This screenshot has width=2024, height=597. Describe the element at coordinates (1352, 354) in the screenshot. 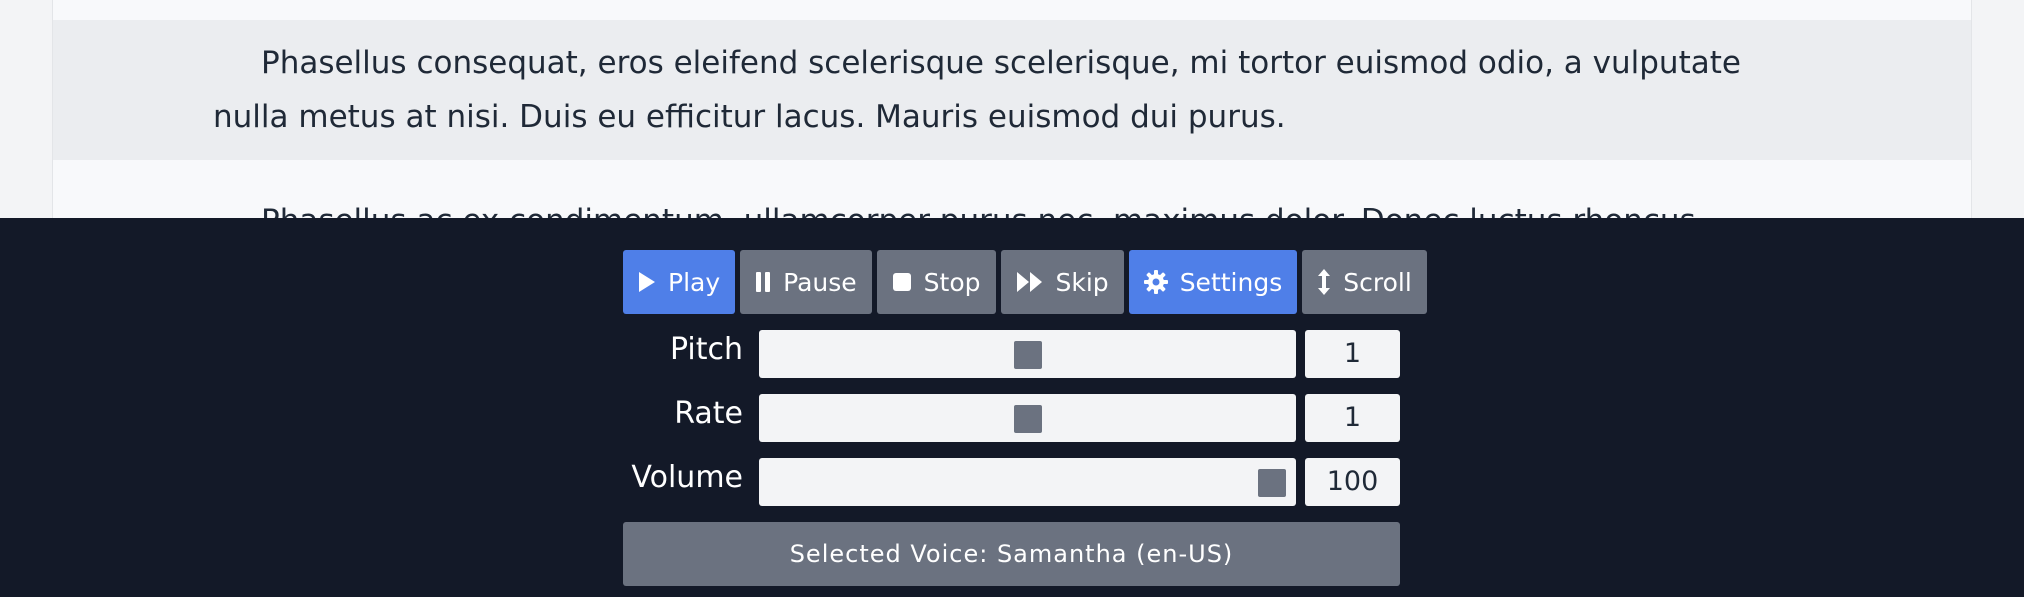

I see `pitch-value-field: 1` at that location.